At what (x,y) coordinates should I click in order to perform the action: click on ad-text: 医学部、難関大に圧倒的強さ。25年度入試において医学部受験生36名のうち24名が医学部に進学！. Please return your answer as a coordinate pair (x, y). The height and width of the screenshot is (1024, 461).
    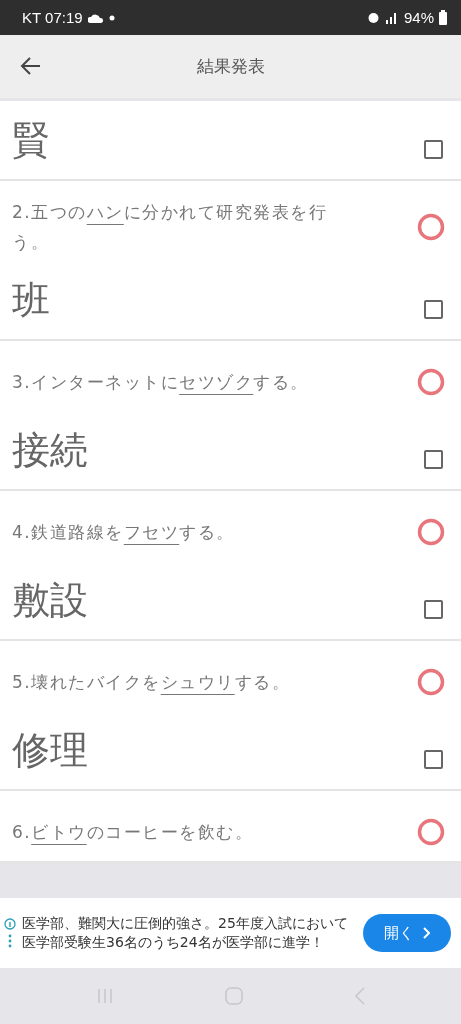
    Looking at the image, I should click on (185, 933).